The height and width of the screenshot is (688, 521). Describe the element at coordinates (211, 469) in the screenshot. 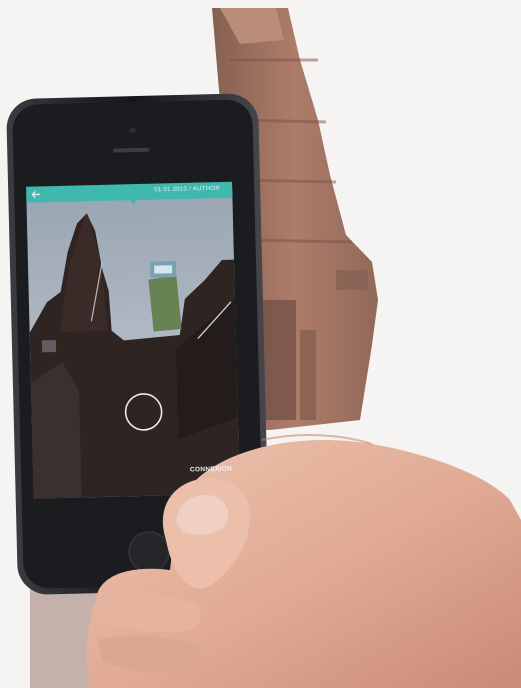

I see `connexion-button: CONNEXION` at that location.